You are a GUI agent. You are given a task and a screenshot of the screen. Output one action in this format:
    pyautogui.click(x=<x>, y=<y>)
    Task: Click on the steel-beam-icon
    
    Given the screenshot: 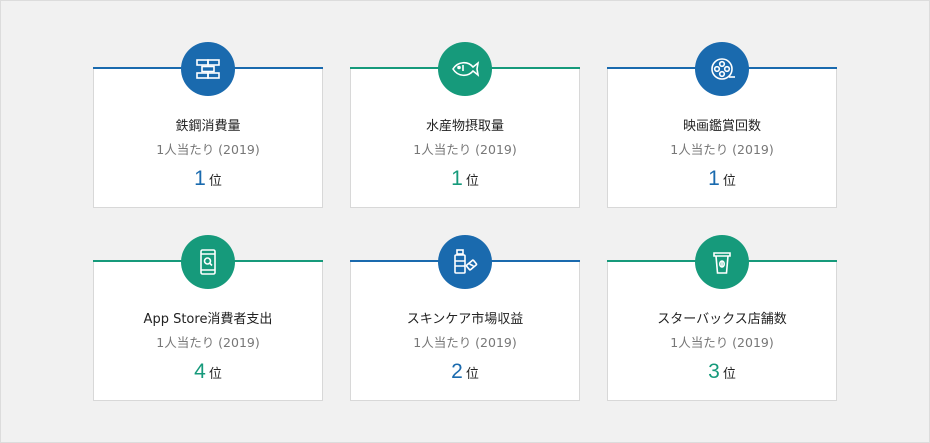 What is the action you would take?
    pyautogui.click(x=208, y=69)
    